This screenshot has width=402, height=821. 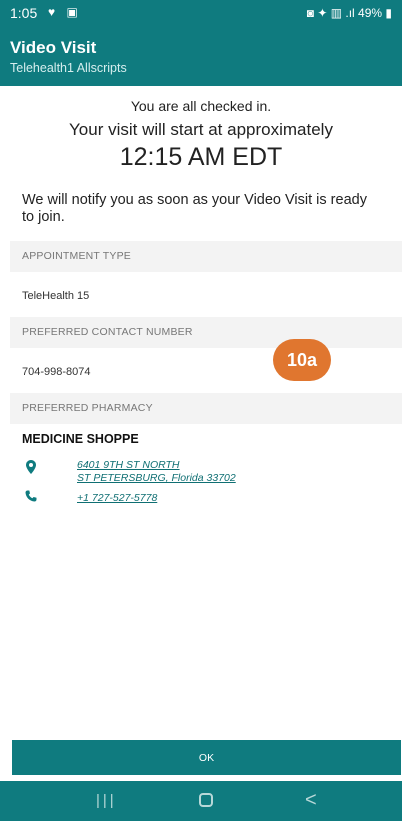 I want to click on preferred-pharmacy-header: PREFERRED PHARMACY, so click(x=206, y=408).